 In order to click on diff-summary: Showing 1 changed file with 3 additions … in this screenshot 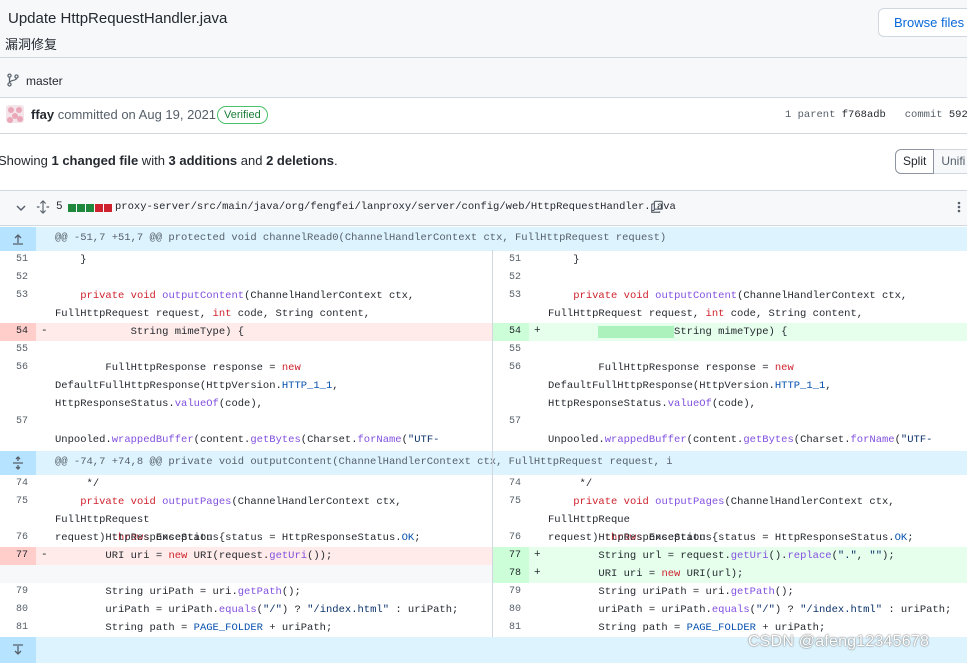, I will do `click(169, 160)`.